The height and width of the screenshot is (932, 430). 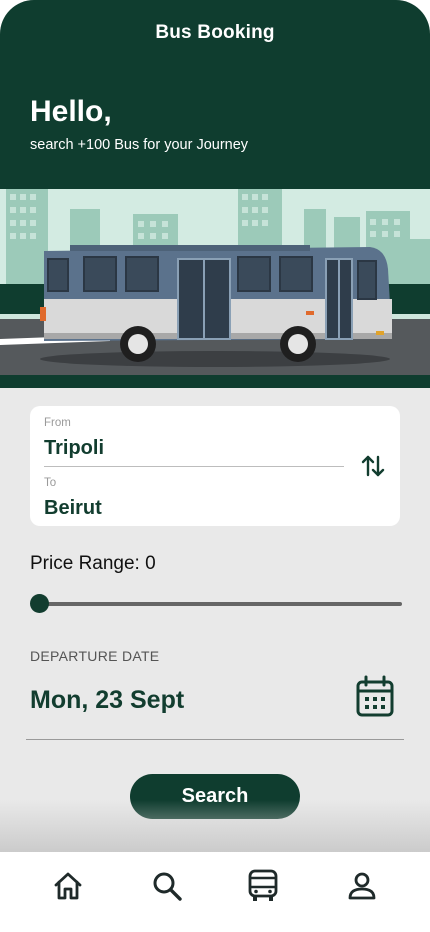 What do you see at coordinates (215, 739) in the screenshot?
I see `date-divider` at bounding box center [215, 739].